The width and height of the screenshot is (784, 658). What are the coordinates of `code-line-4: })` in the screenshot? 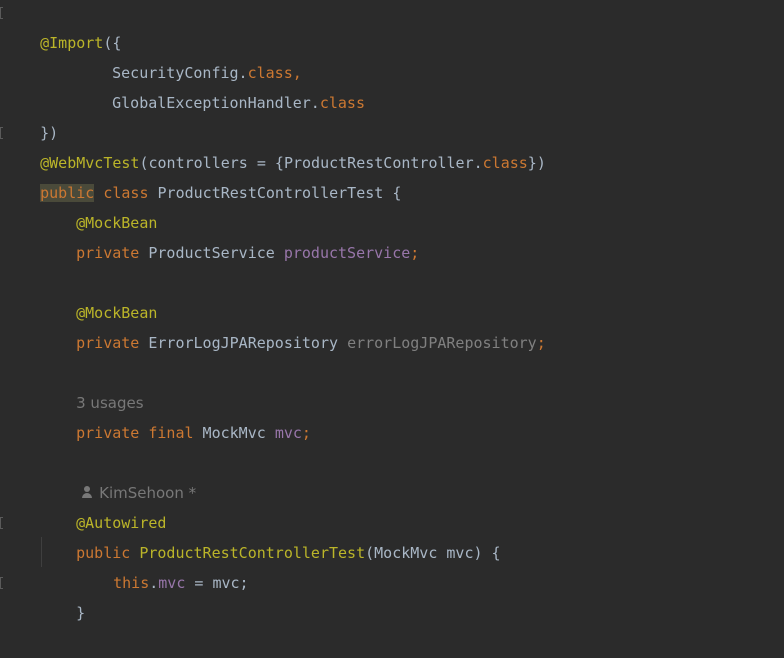 It's located at (31, 115).